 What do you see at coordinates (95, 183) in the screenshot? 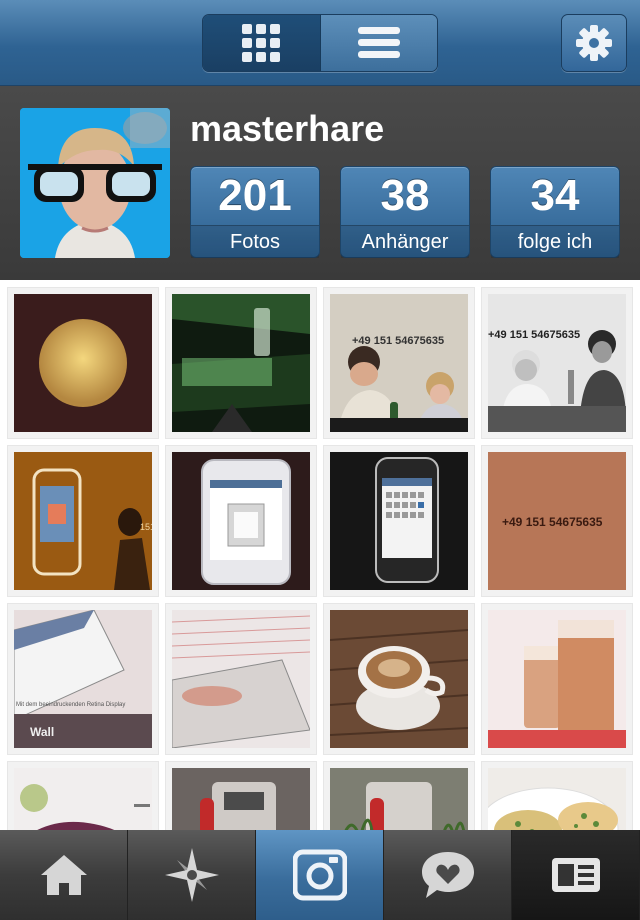
I see `avatar` at bounding box center [95, 183].